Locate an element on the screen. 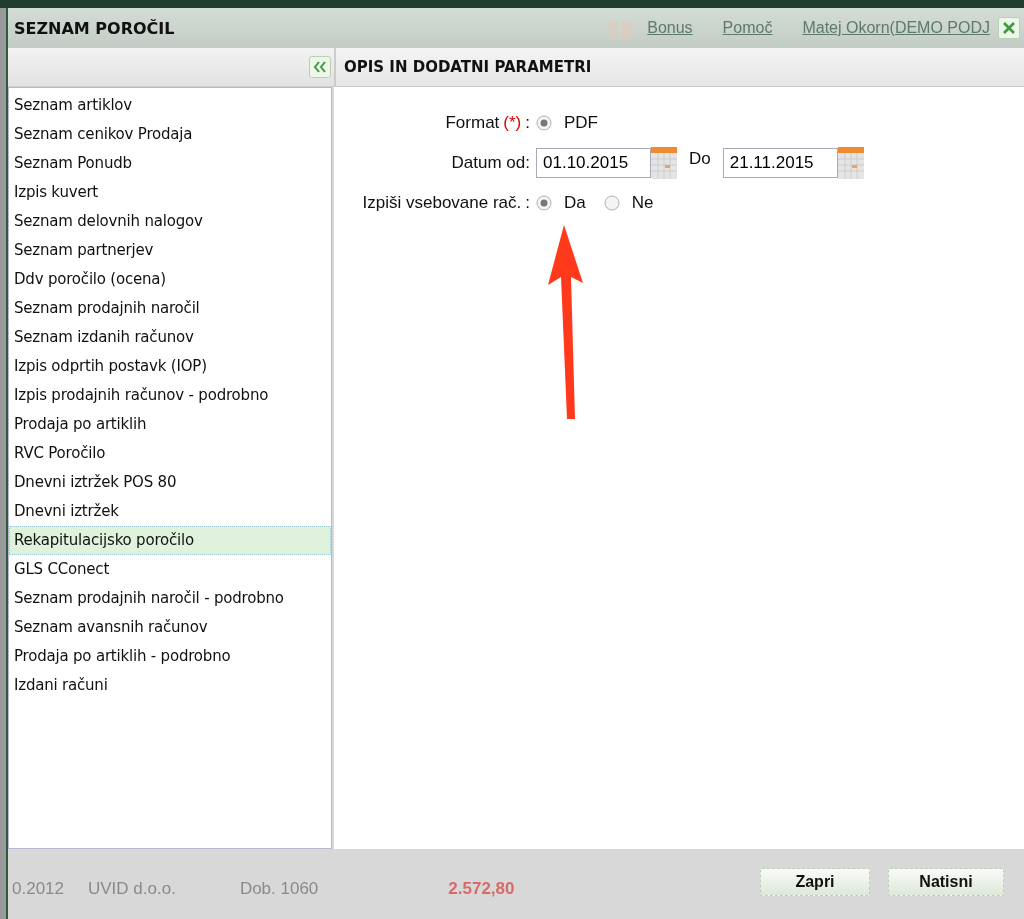 The height and width of the screenshot is (919, 1024). report-item: Seznam izdanih računov is located at coordinates (170, 337).